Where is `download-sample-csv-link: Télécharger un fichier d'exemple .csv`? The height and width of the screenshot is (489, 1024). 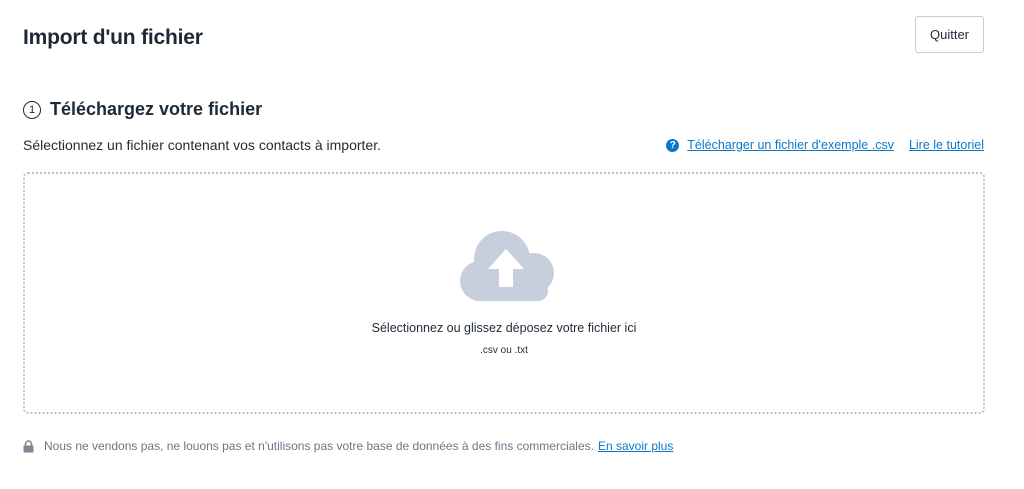
download-sample-csv-link: Télécharger un fichier d'exemple .csv is located at coordinates (790, 145).